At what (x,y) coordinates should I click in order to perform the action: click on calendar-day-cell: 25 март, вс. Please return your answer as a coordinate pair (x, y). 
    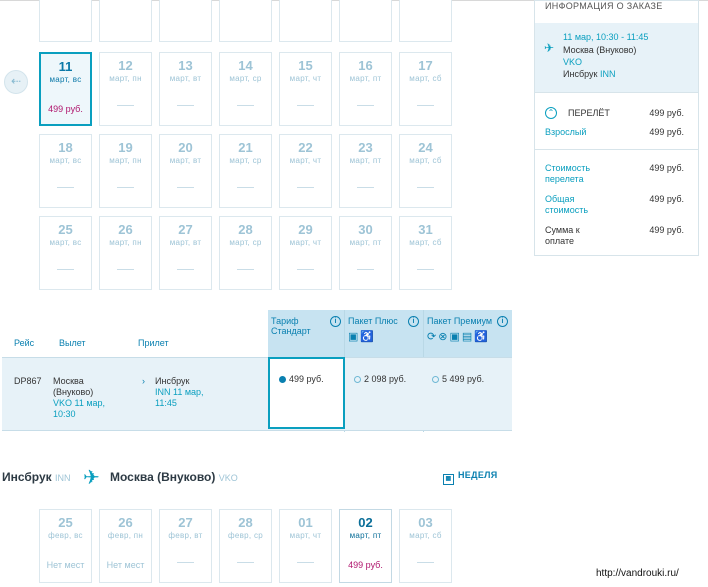
    Looking at the image, I should click on (65, 253).